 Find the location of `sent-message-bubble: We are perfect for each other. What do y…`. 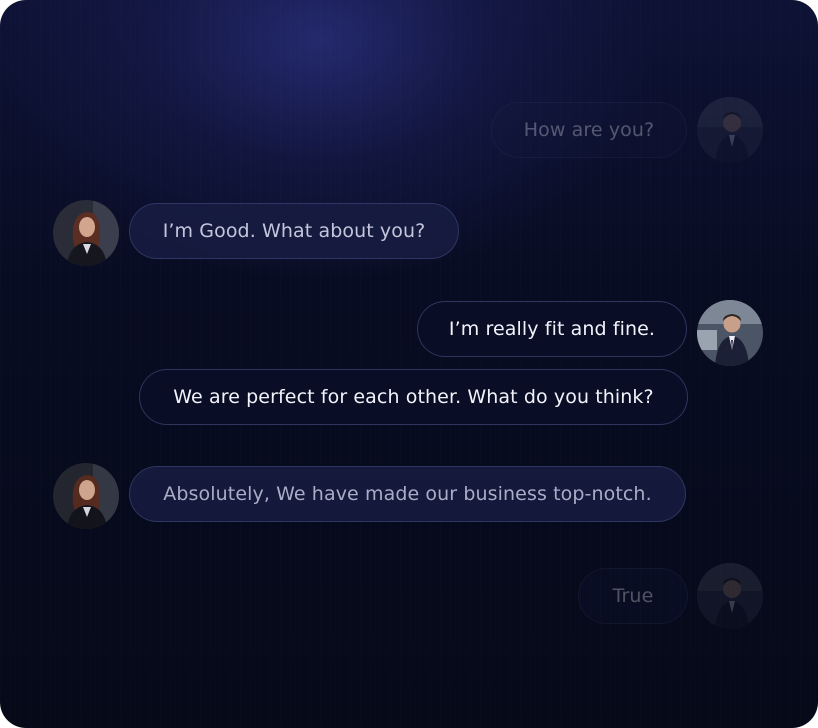

sent-message-bubble: We are perfect for each other. What do y… is located at coordinates (413, 397).